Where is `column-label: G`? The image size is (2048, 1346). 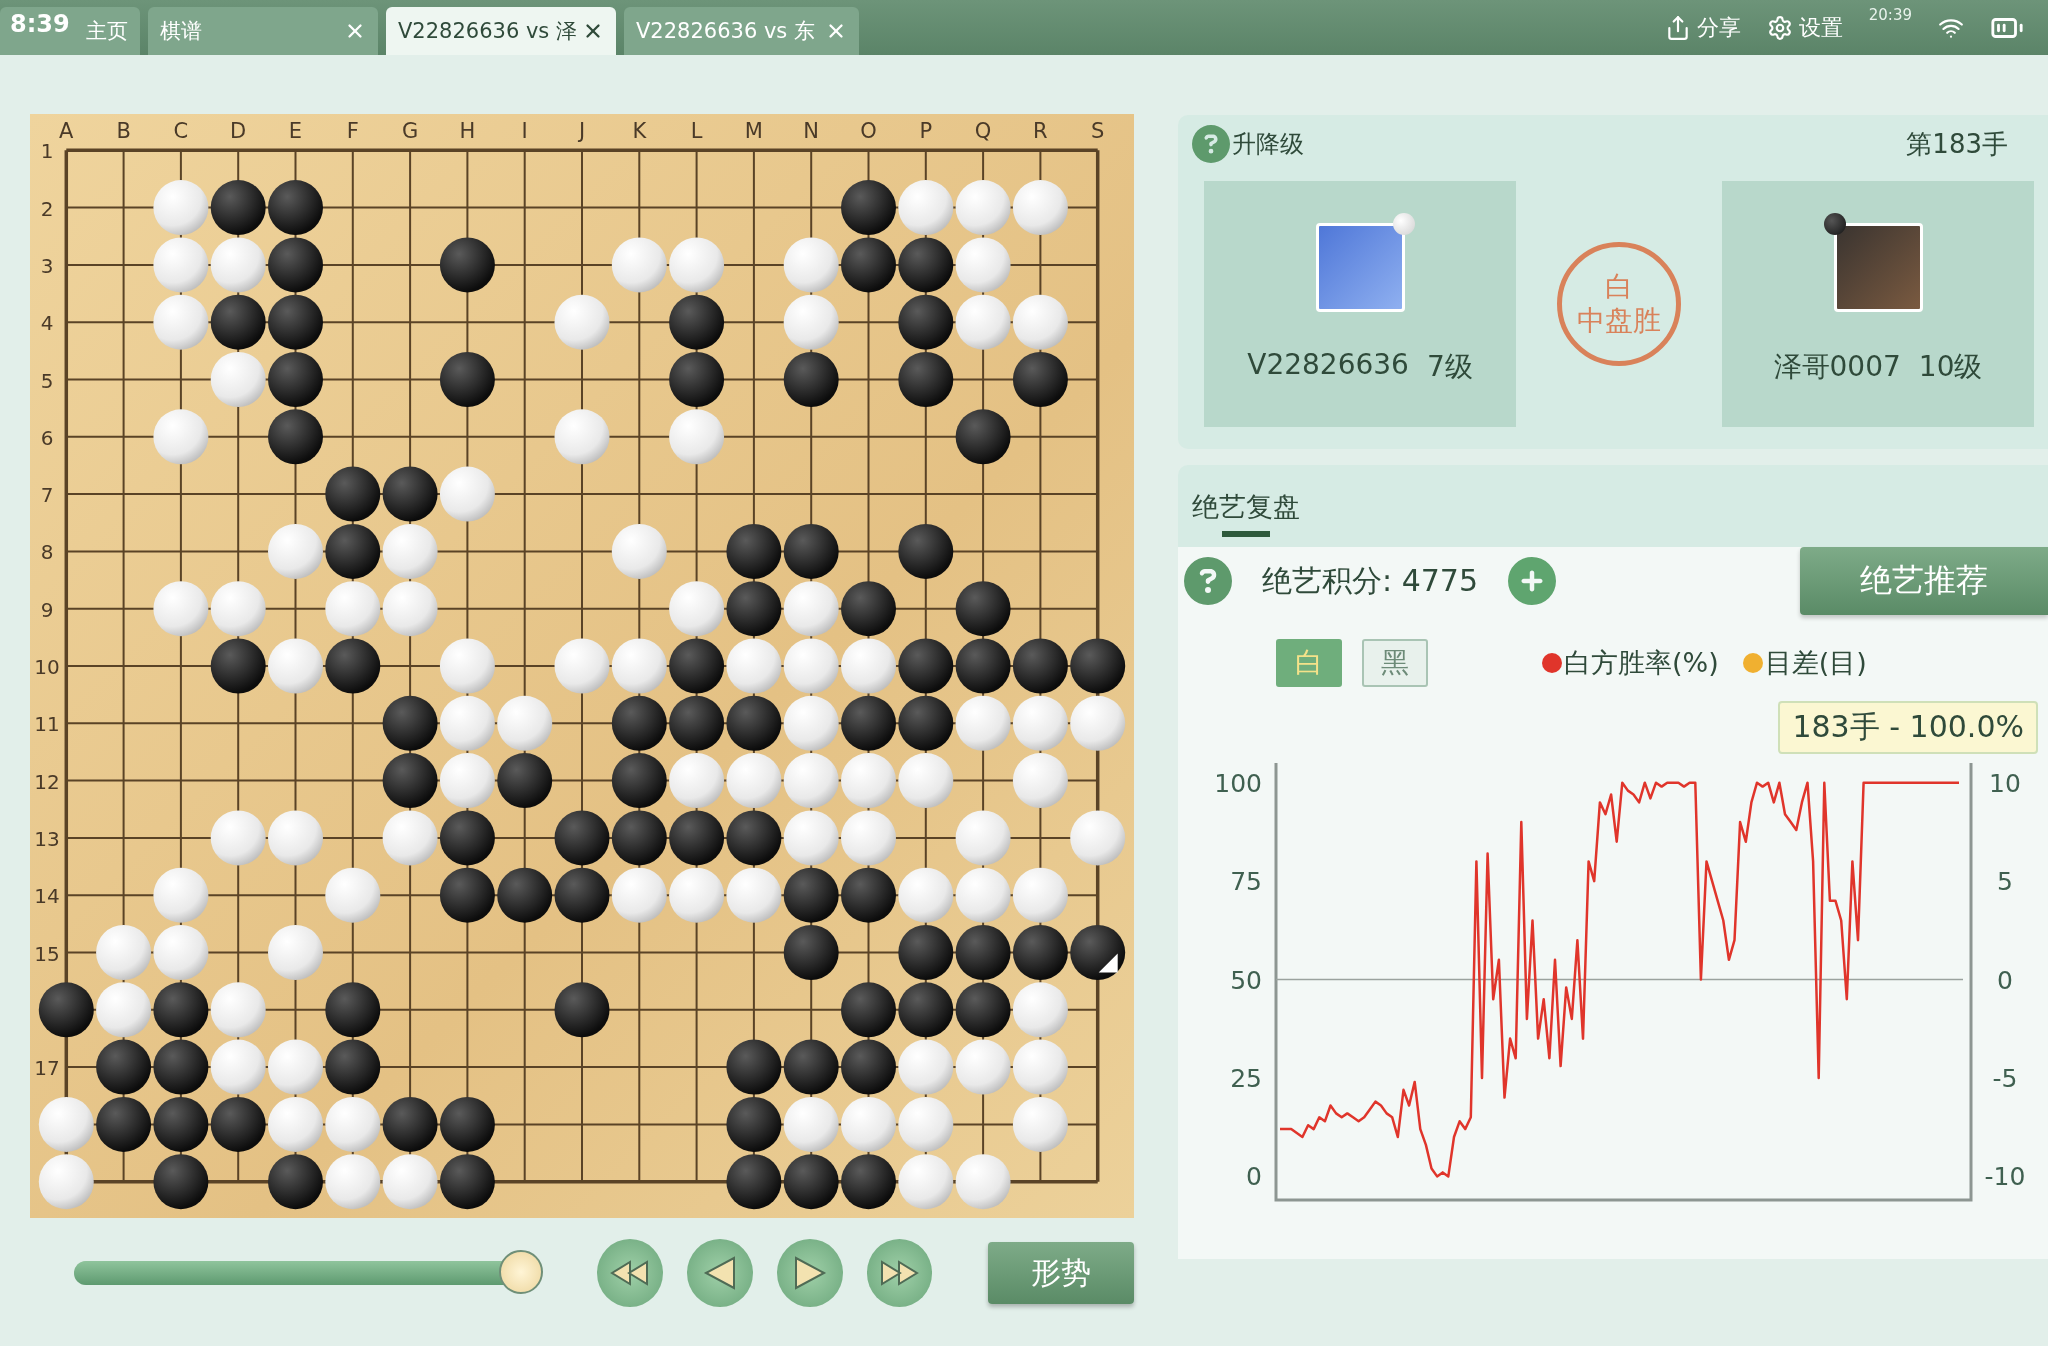
column-label: G is located at coordinates (410, 131).